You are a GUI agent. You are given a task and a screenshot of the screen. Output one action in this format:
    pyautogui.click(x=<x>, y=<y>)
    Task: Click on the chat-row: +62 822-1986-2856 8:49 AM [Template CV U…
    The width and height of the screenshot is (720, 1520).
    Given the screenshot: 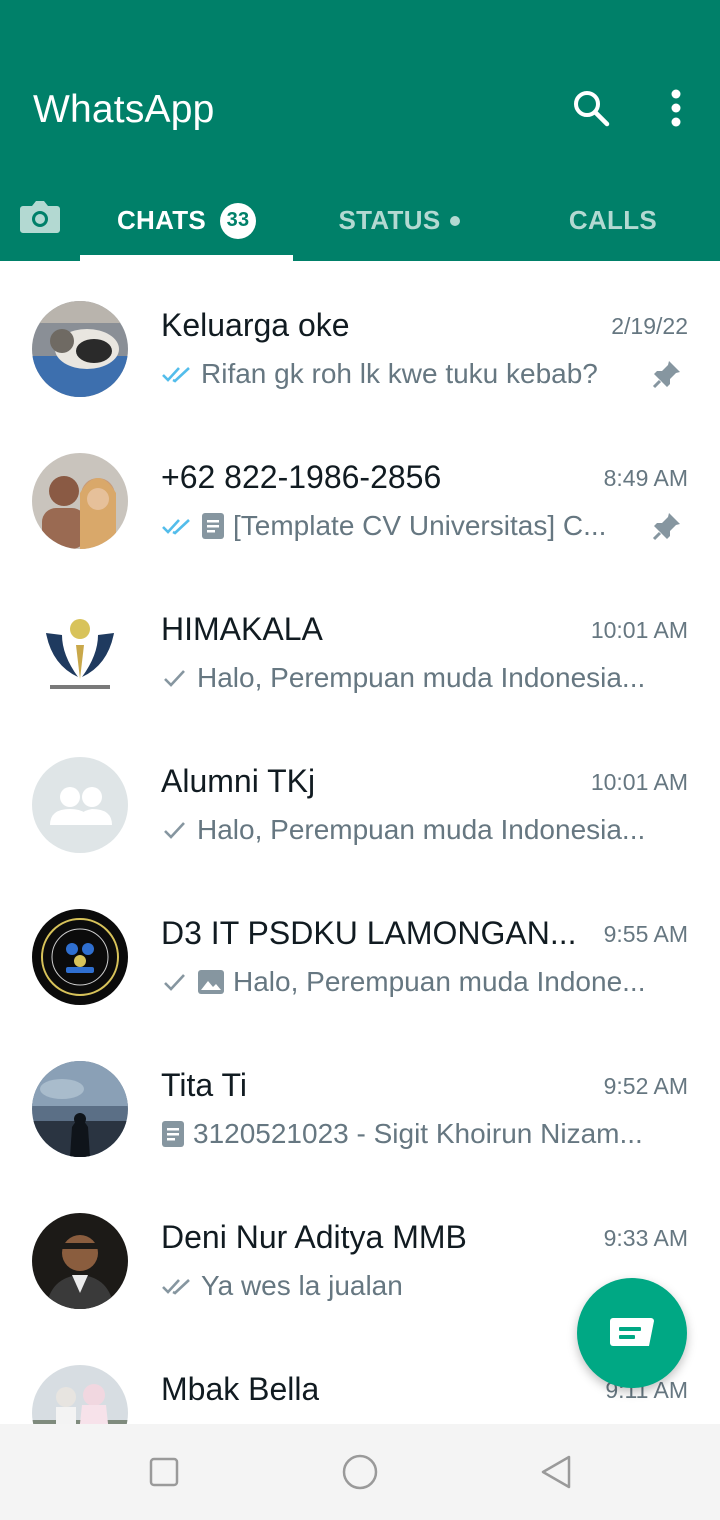 What is the action you would take?
    pyautogui.click(x=360, y=499)
    